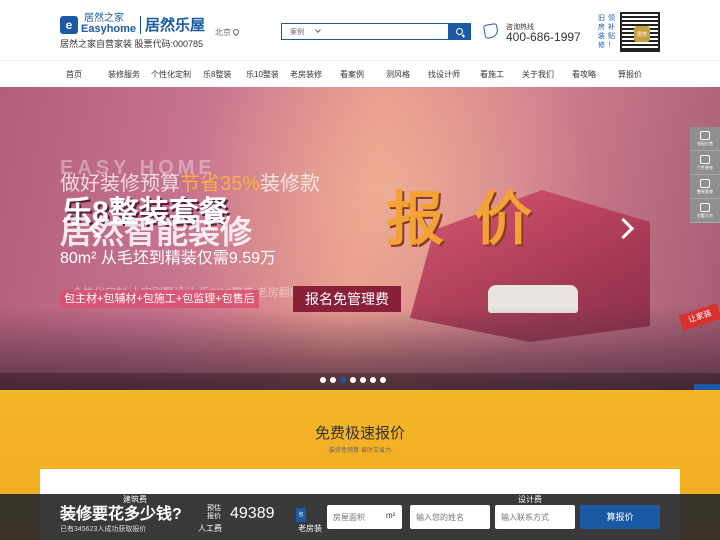  Describe the element at coordinates (601, 45) in the screenshot. I see `qr-promo-char: 修` at that location.